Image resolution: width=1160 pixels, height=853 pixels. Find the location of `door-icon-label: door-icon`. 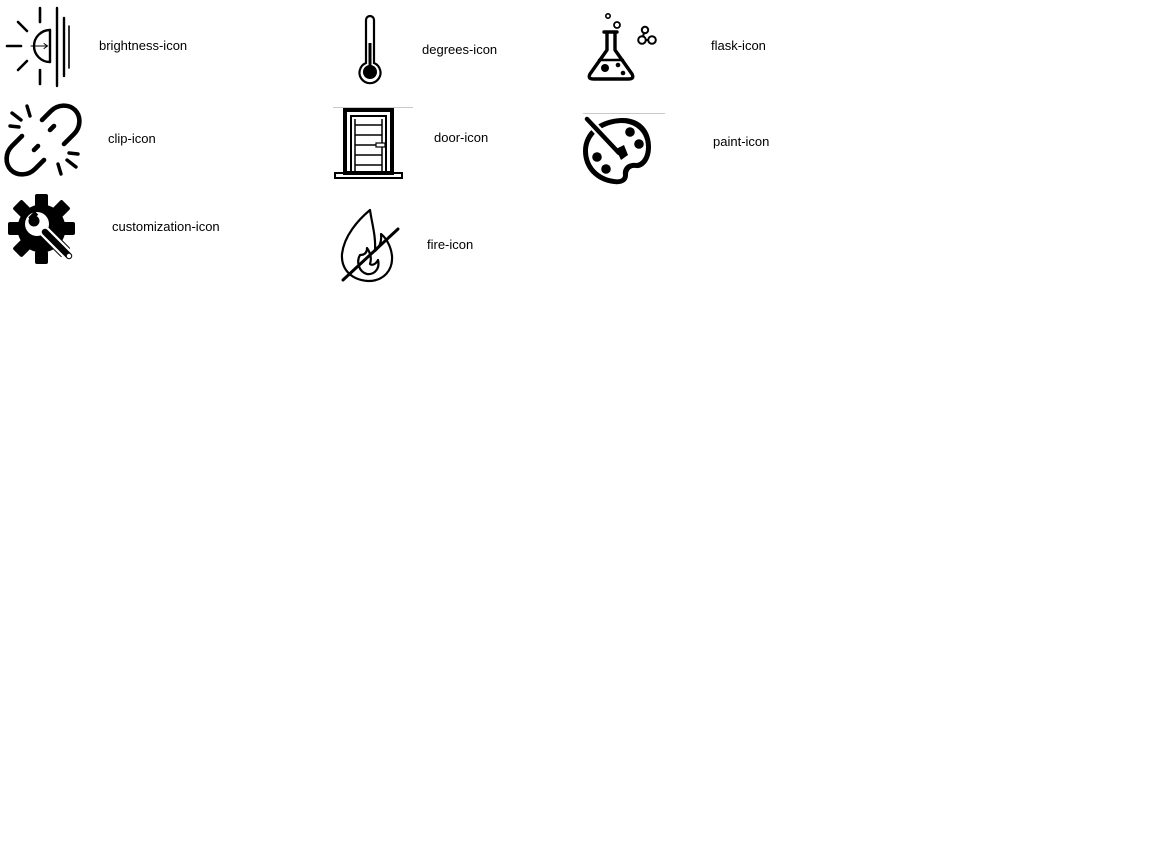

door-icon-label: door-icon is located at coordinates (461, 137).